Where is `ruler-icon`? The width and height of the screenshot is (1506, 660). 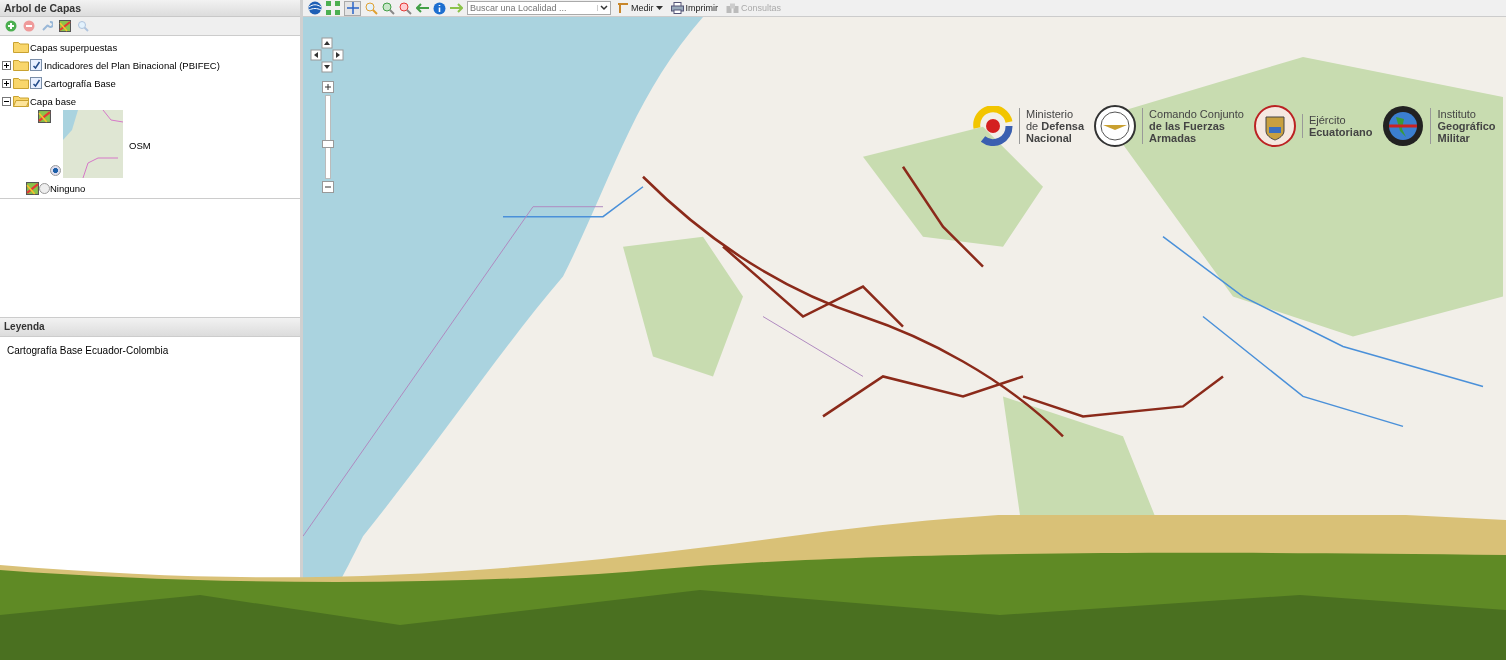 ruler-icon is located at coordinates (623, 8).